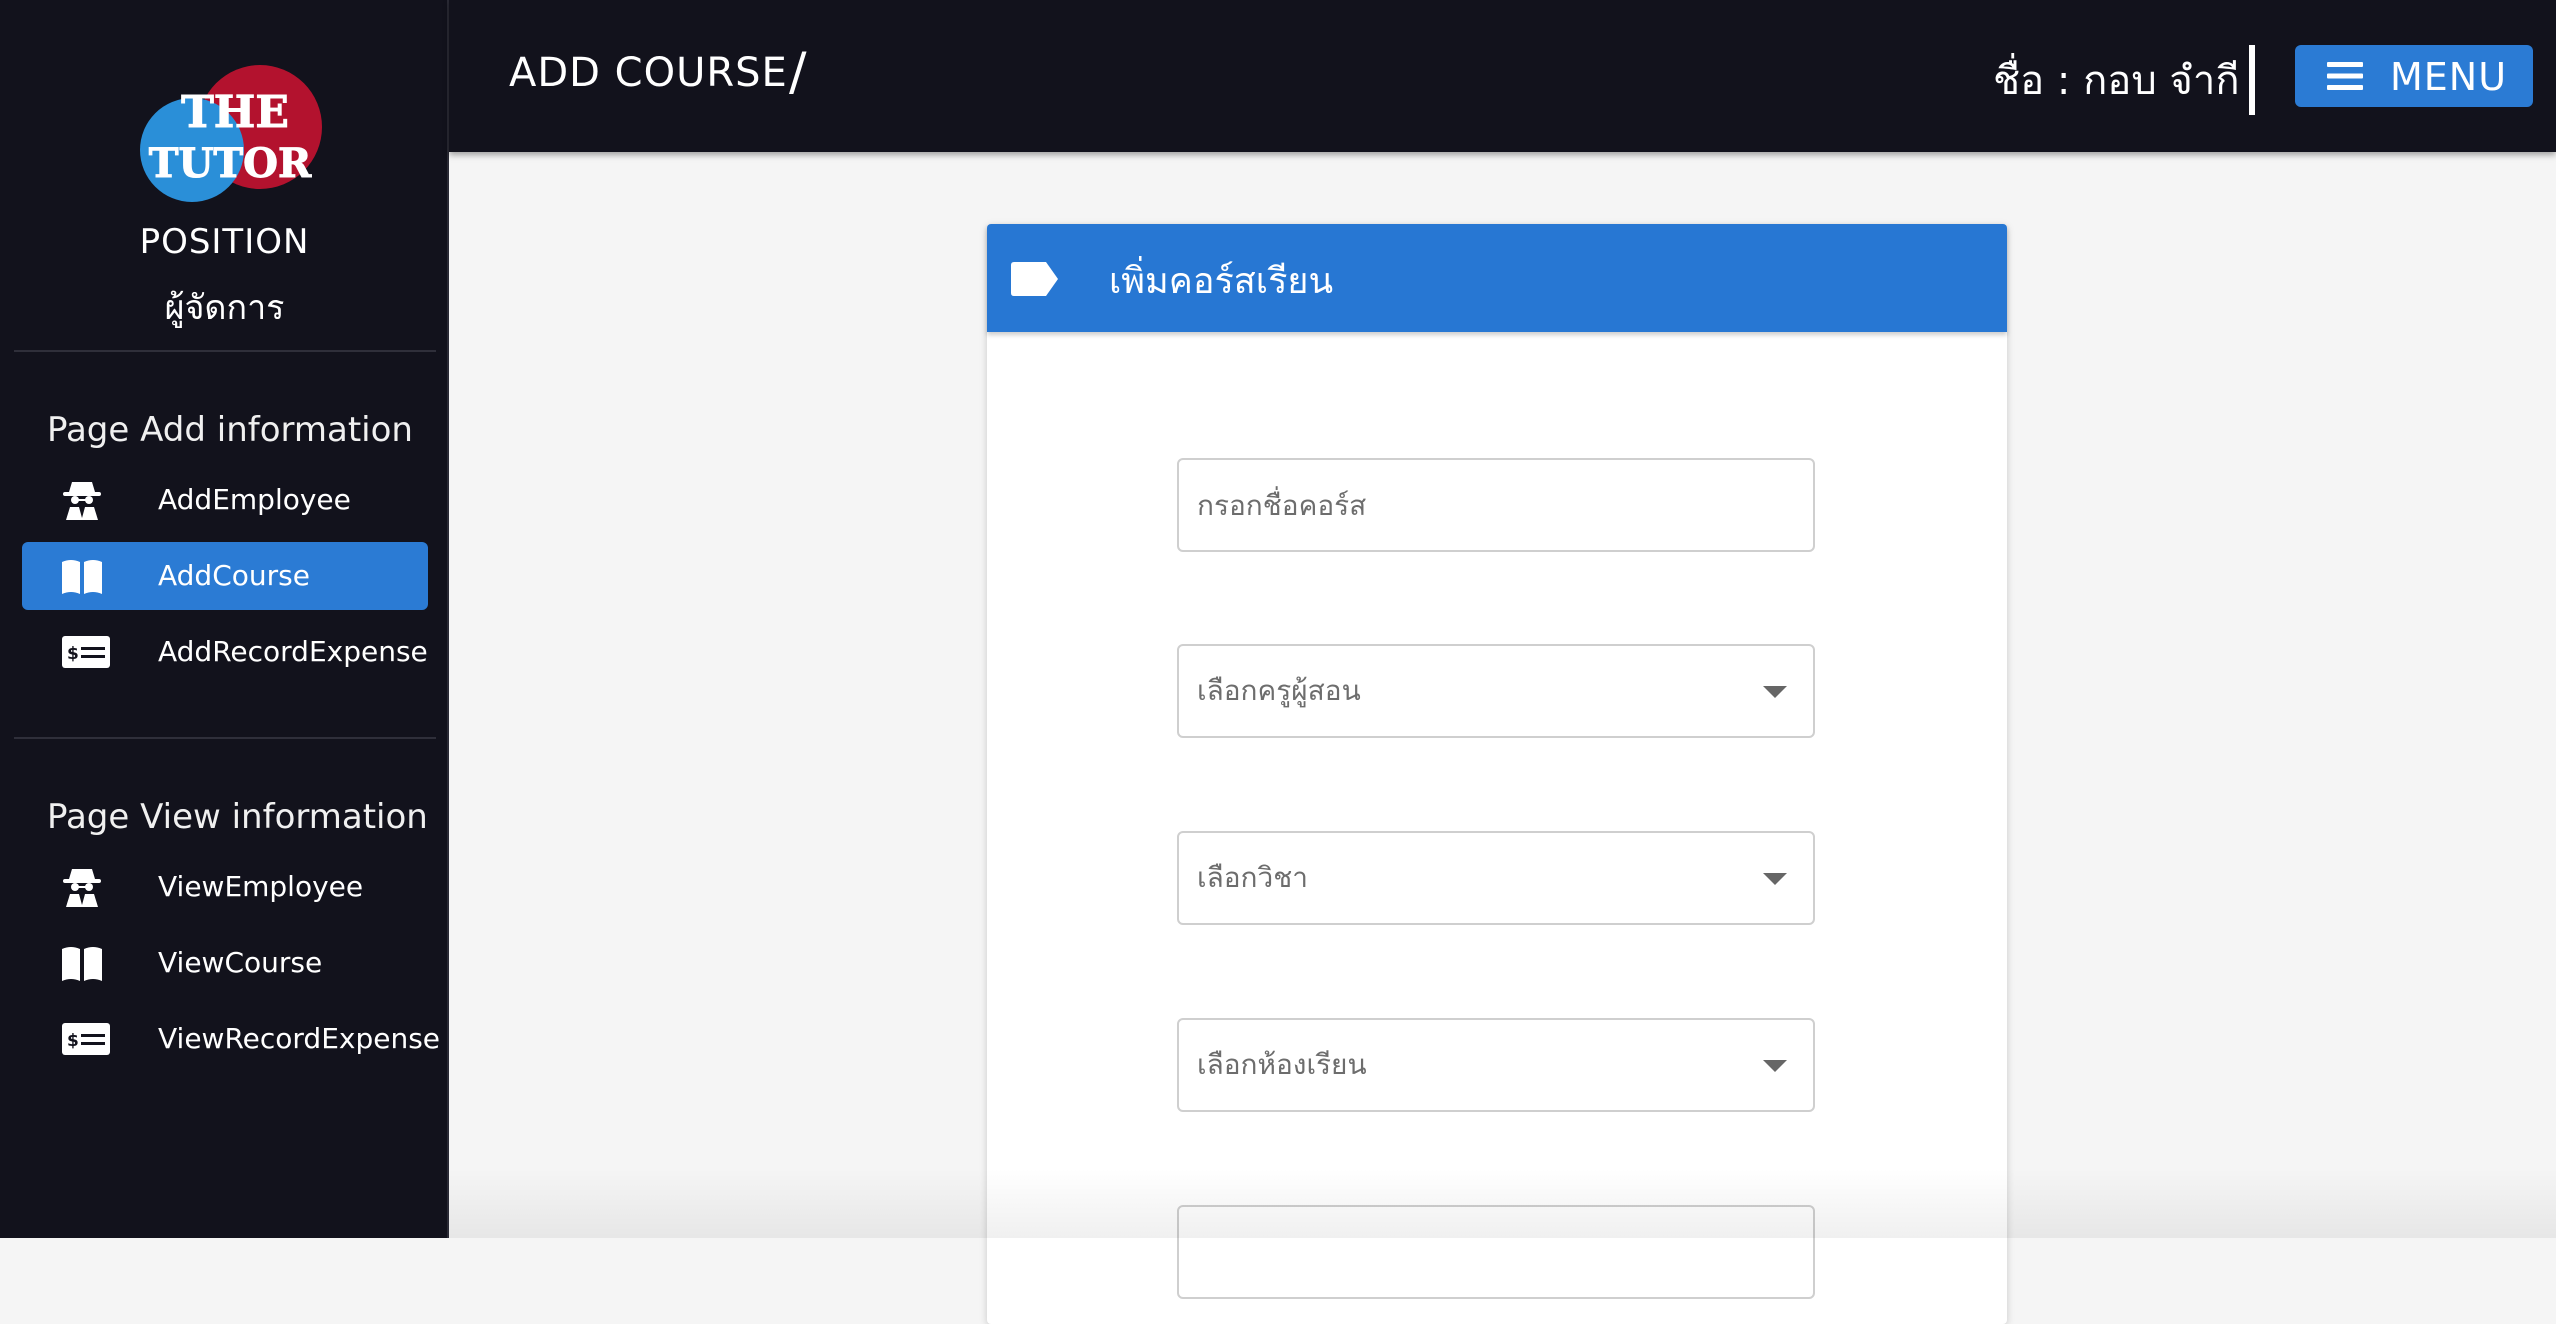  What do you see at coordinates (261, 886) in the screenshot?
I see `sidebar-item-label: ViewEmployee` at bounding box center [261, 886].